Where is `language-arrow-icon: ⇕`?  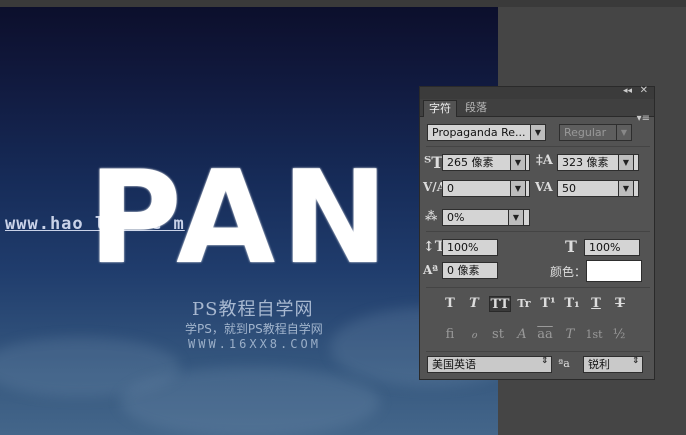 language-arrow-icon: ⇕ is located at coordinates (545, 361).